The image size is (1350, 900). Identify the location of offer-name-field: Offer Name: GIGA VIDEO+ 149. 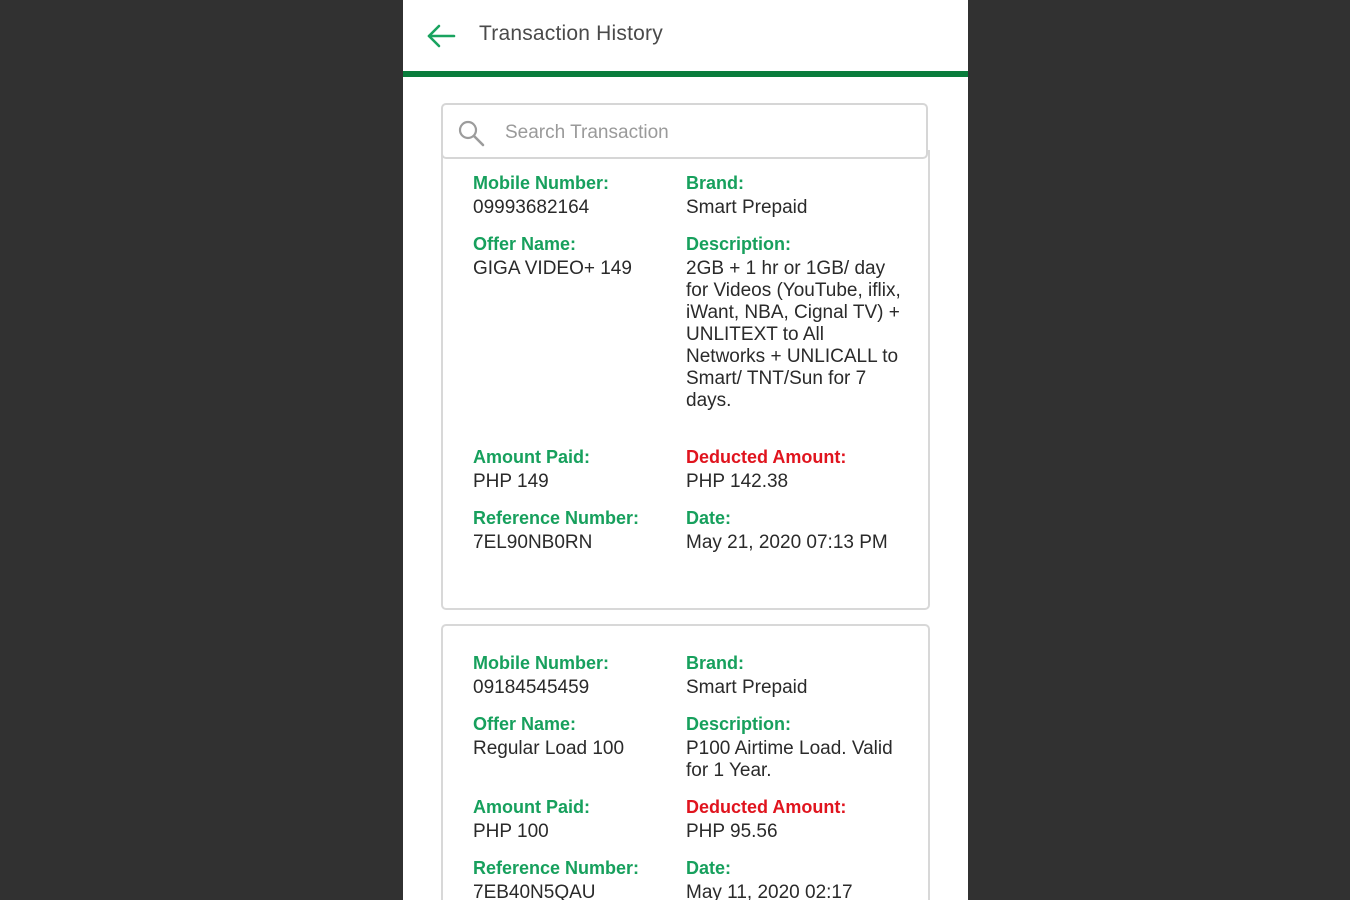
(573, 256).